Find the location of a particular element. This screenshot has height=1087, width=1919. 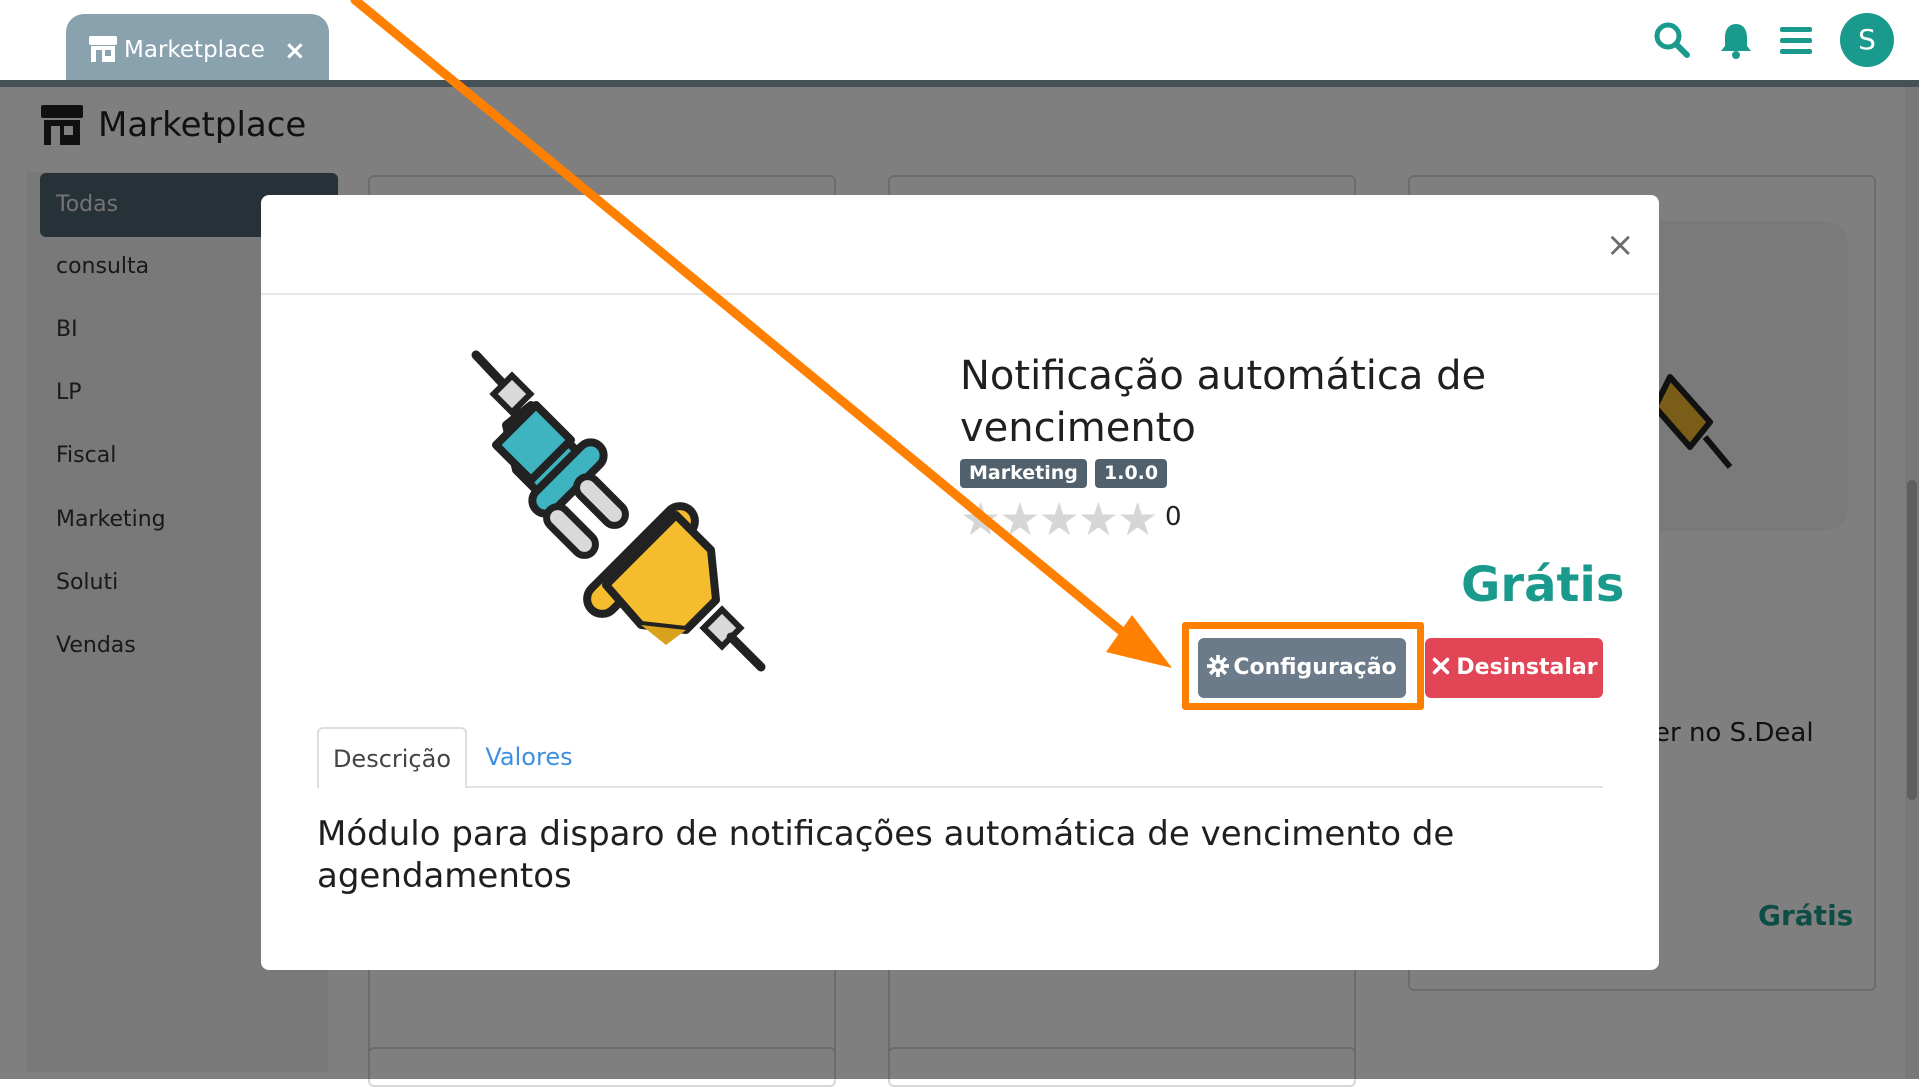

configuration-button: Configuração is located at coordinates (1302, 668).